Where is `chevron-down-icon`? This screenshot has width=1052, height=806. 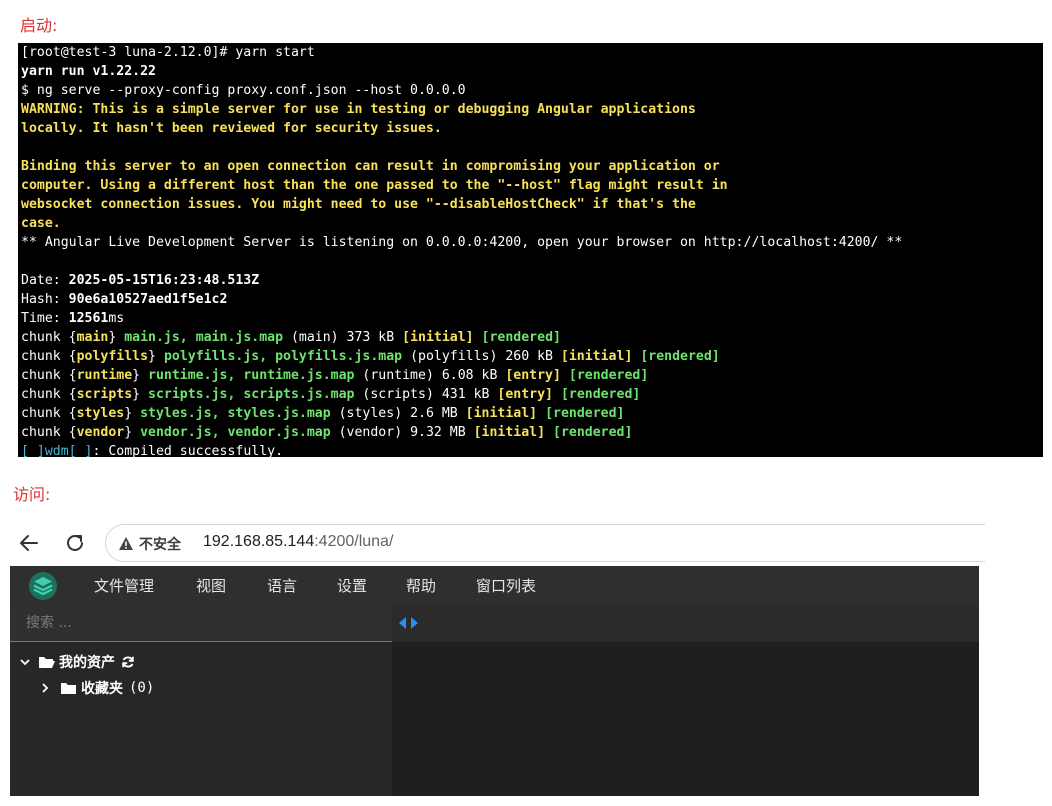
chevron-down-icon is located at coordinates (25, 662).